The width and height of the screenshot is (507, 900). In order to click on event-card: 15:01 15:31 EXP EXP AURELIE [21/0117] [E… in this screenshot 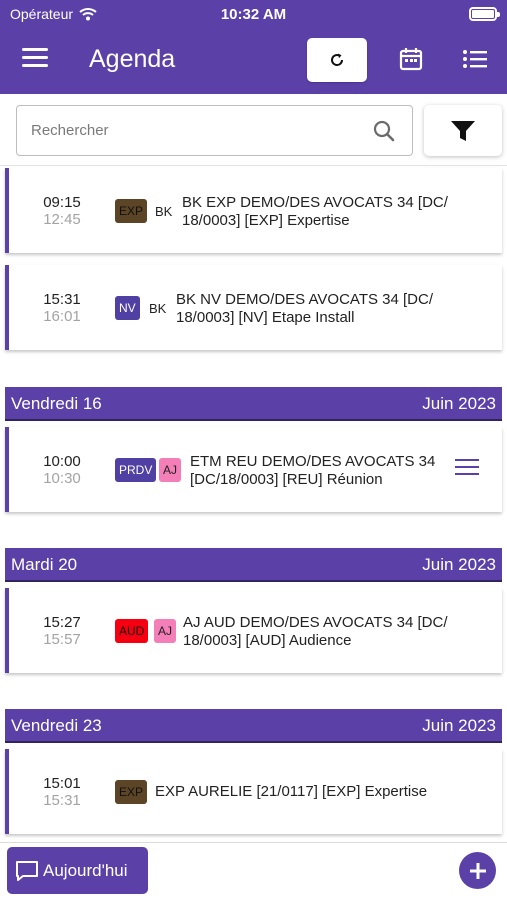, I will do `click(253, 791)`.